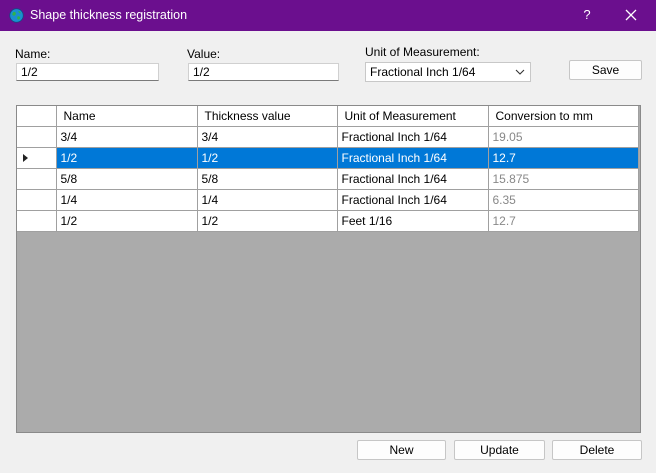 Image resolution: width=656 pixels, height=473 pixels. I want to click on window-title: Shape thickness registration, so click(109, 15).